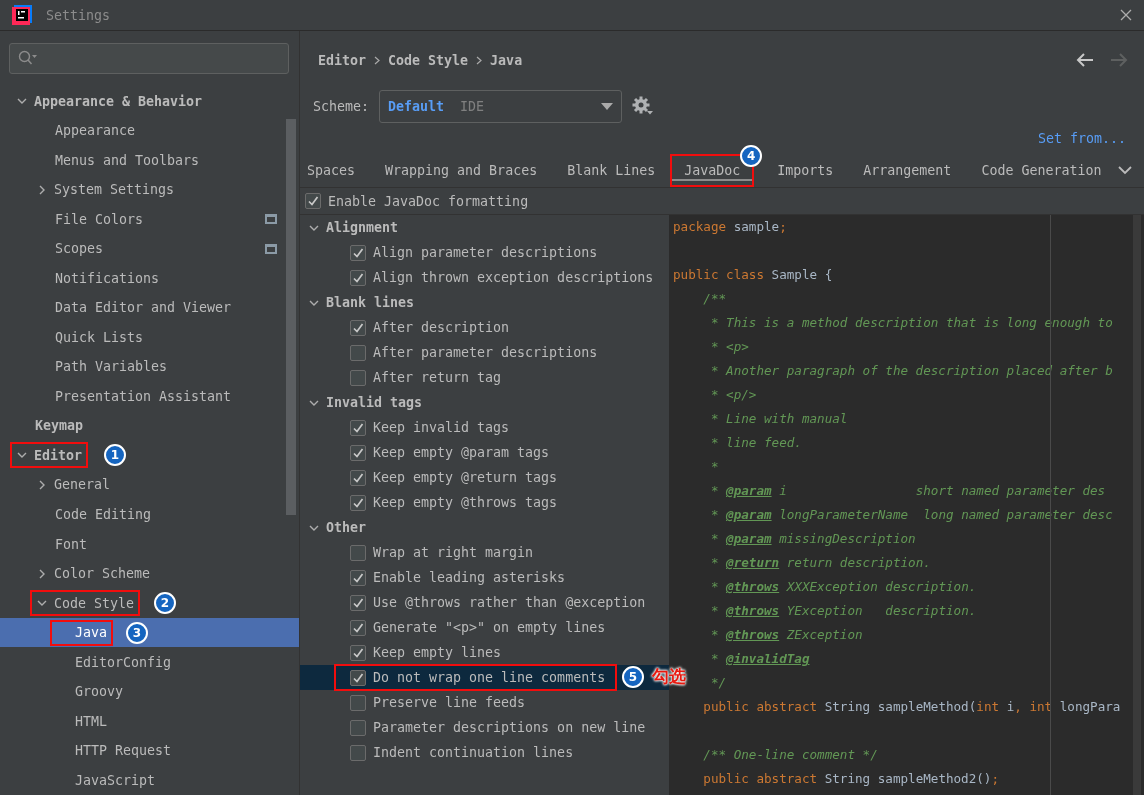 The image size is (1144, 795). Describe the element at coordinates (134, 308) in the screenshot. I see `tree-item: Data Editor and Viewer` at that location.